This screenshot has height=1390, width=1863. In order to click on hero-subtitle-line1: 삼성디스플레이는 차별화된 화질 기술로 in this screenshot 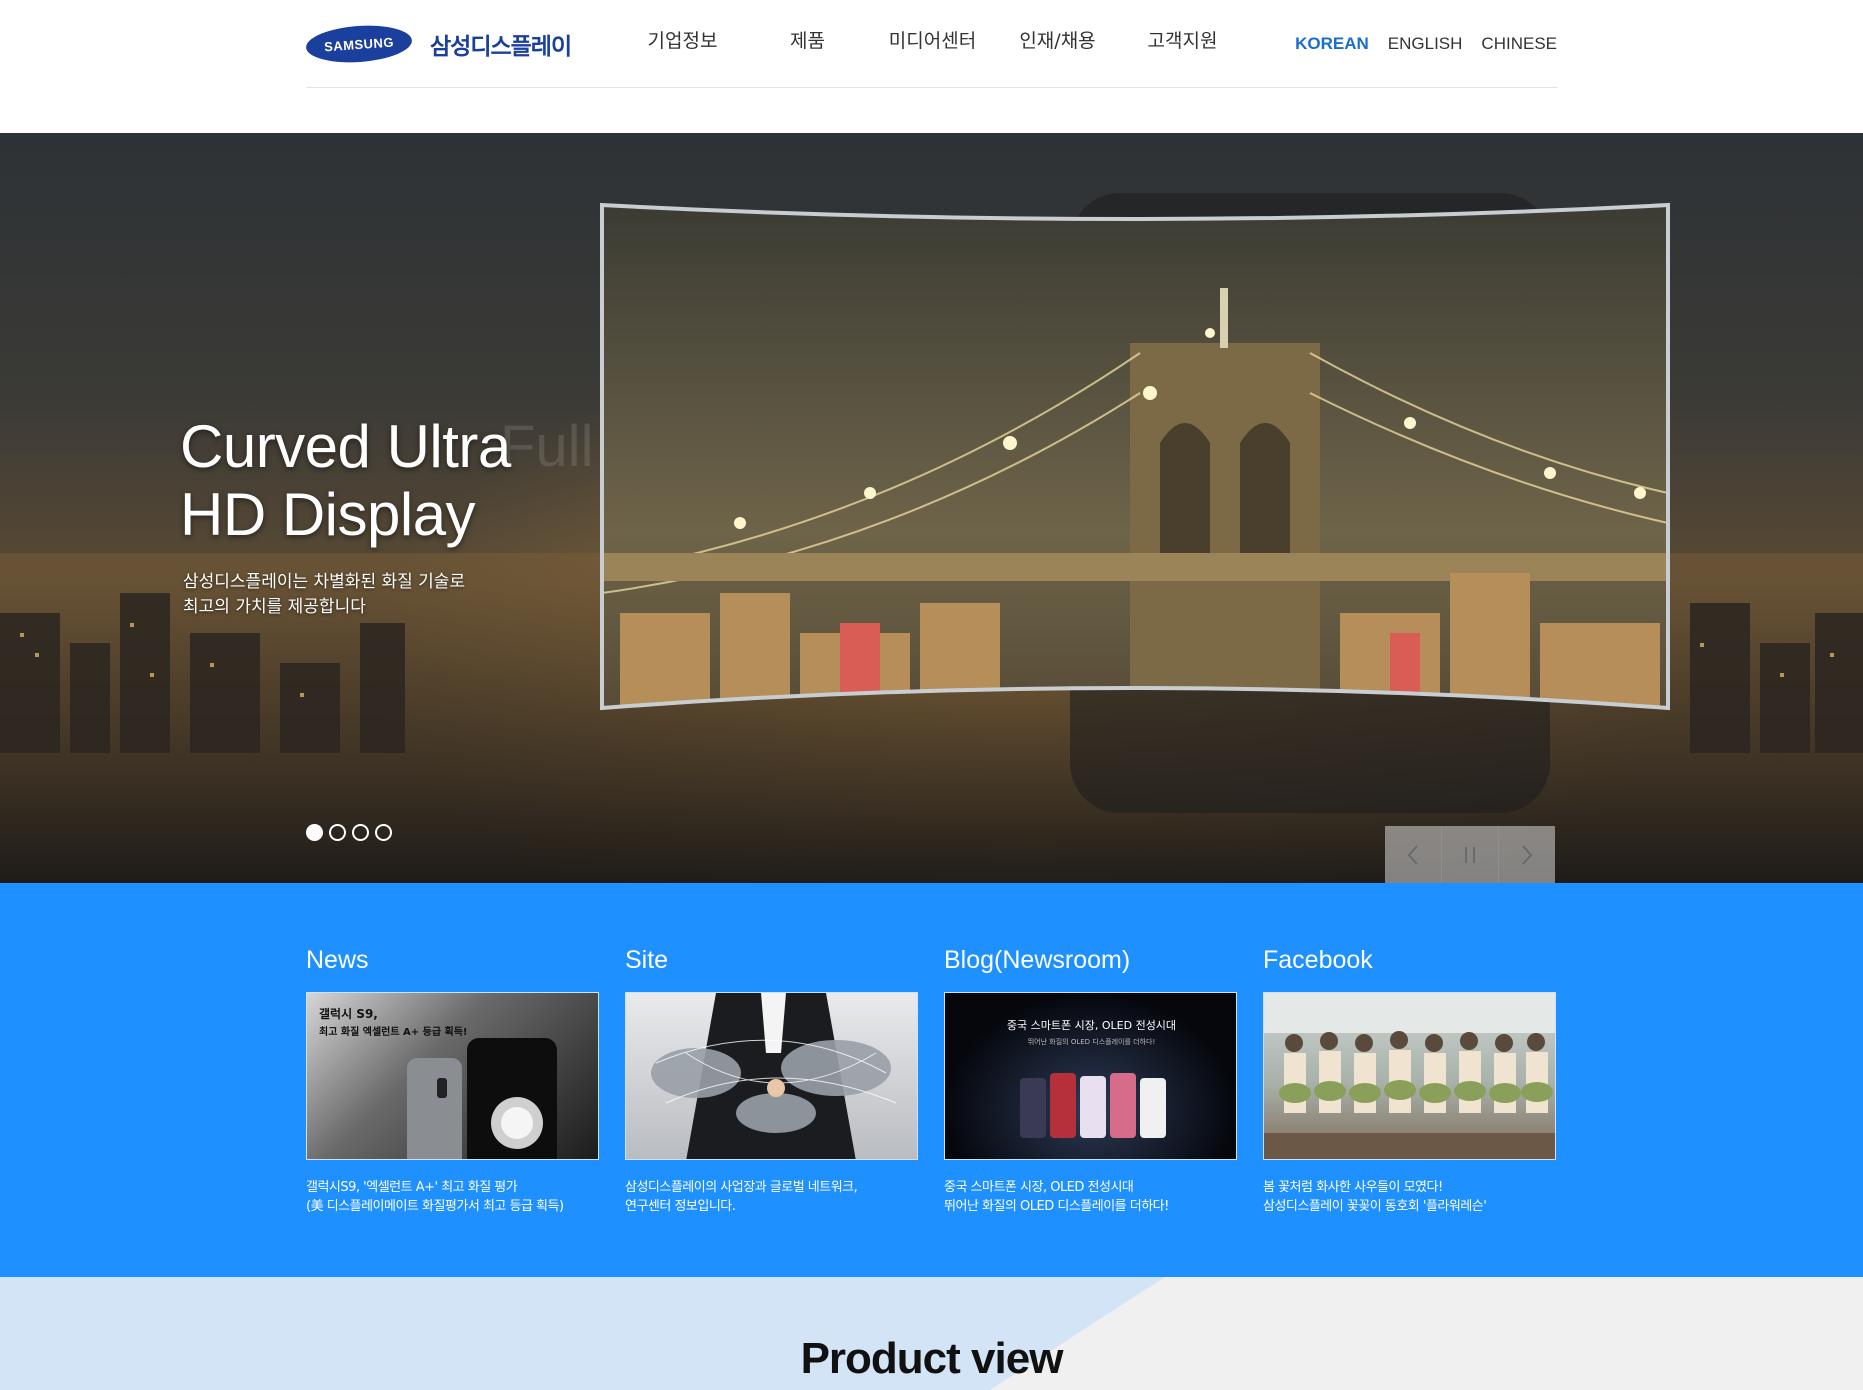, I will do `click(324, 582)`.